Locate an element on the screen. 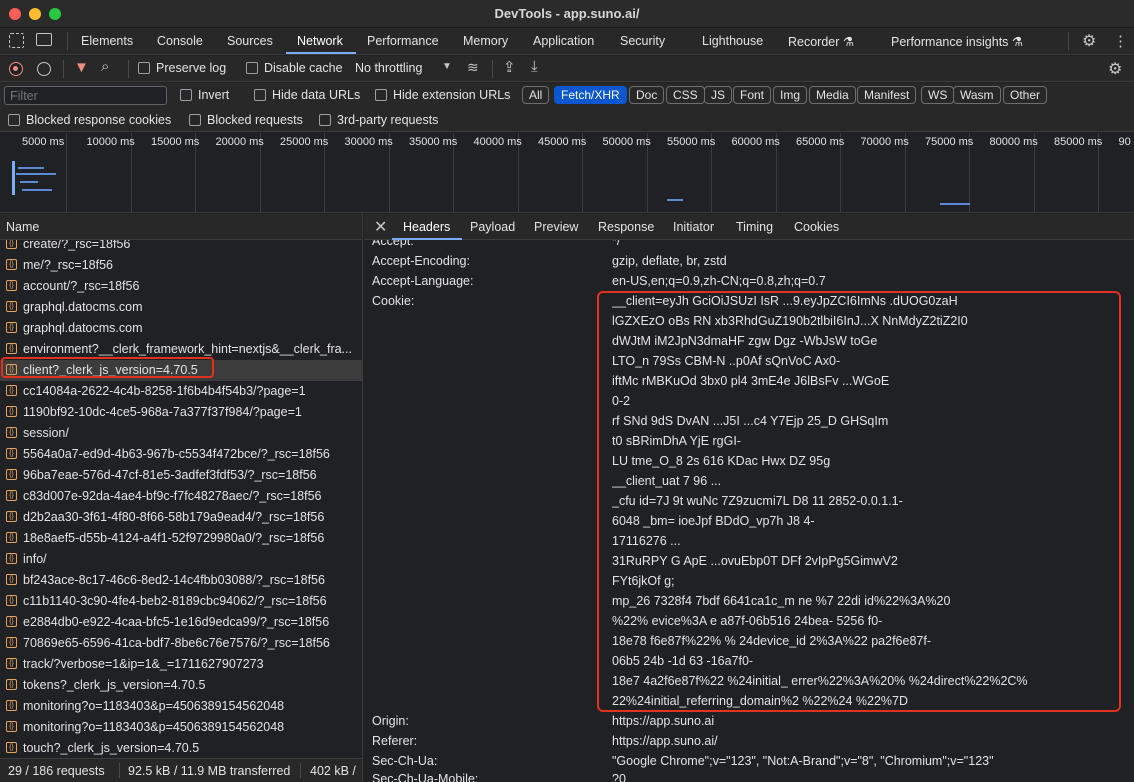  tab-elements: Elements is located at coordinates (107, 41).